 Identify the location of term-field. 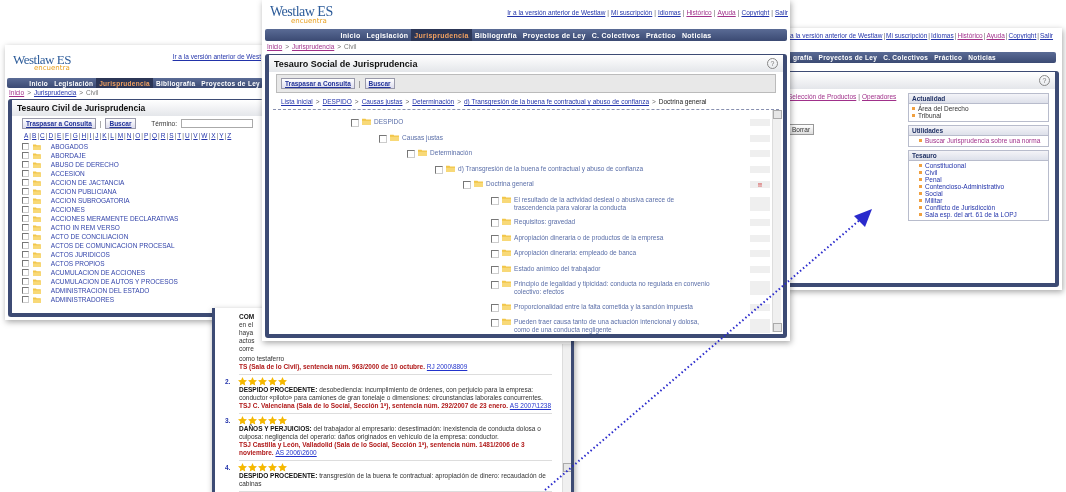
(217, 123).